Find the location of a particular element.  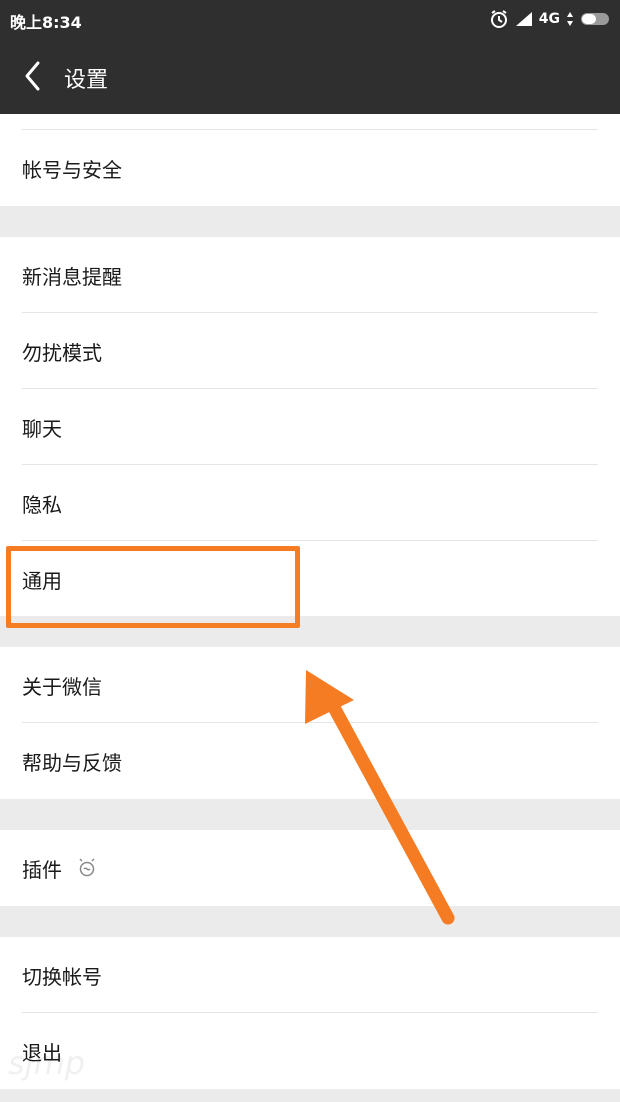

watermark: sjmp is located at coordinates (47, 1063).